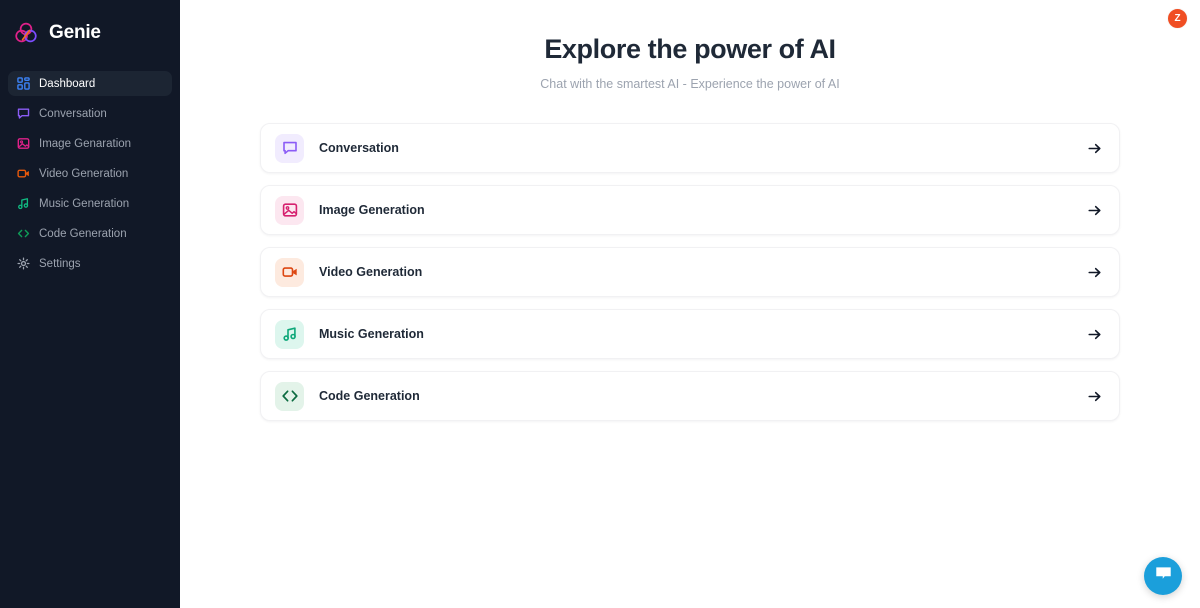 This screenshot has width=1200, height=608. Describe the element at coordinates (73, 113) in the screenshot. I see `sidebar-item-label: Conversation` at that location.